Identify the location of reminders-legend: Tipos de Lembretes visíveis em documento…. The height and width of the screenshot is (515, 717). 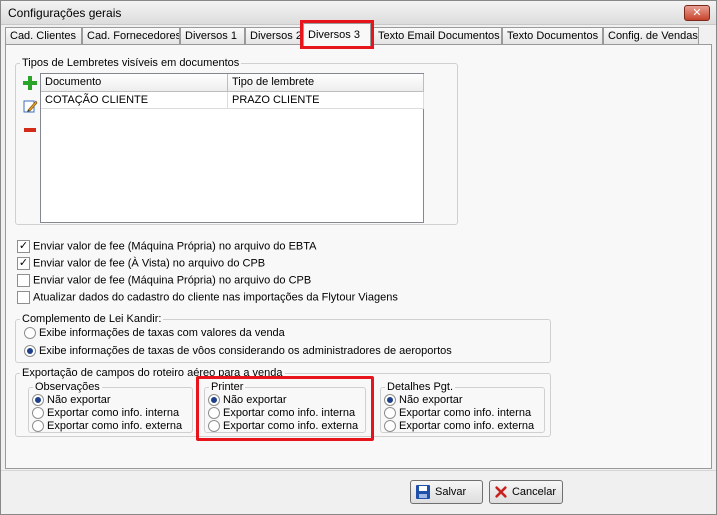
(131, 63).